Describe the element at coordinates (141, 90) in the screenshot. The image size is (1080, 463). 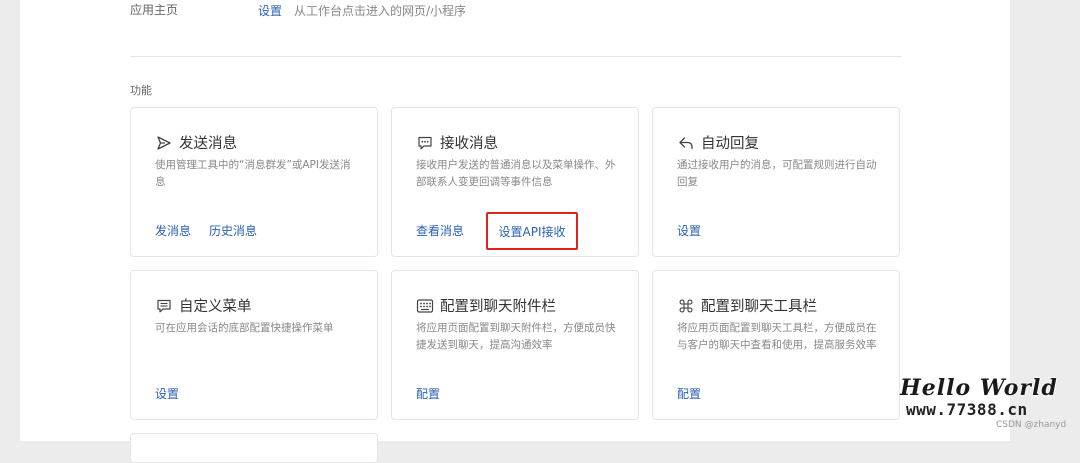
I see `section-title-features: 功能` at that location.